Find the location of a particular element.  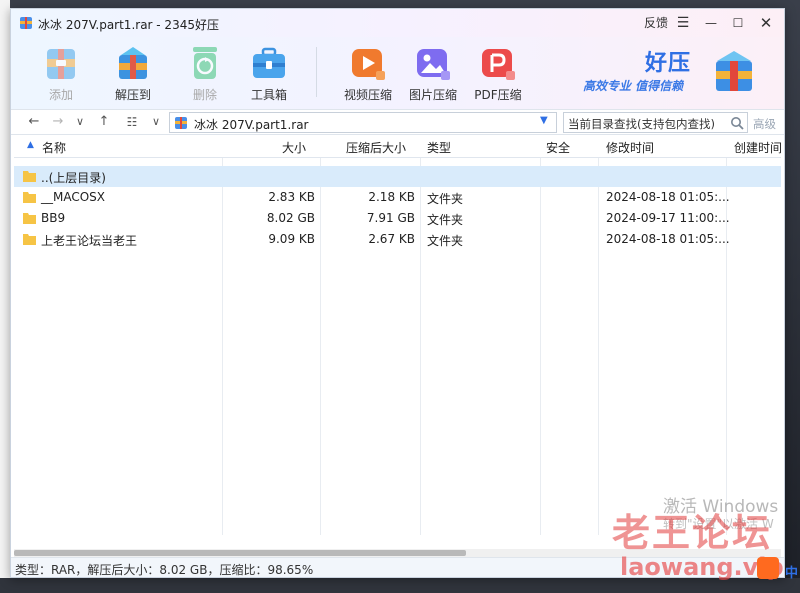

ime-indicator: 中 is located at coordinates (791, 571).